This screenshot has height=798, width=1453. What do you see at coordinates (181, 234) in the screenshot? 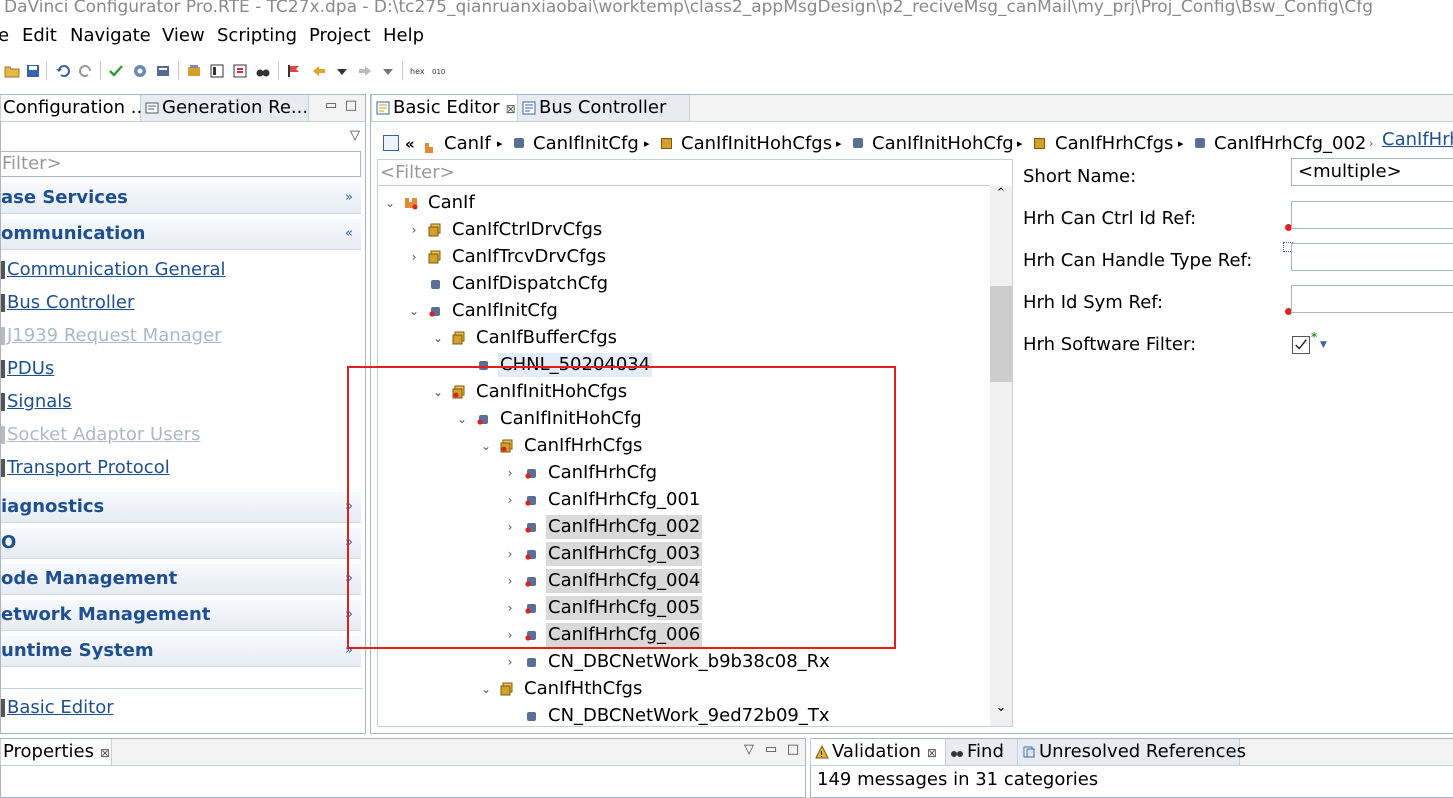
I see `section-communication: ommunication «` at bounding box center [181, 234].